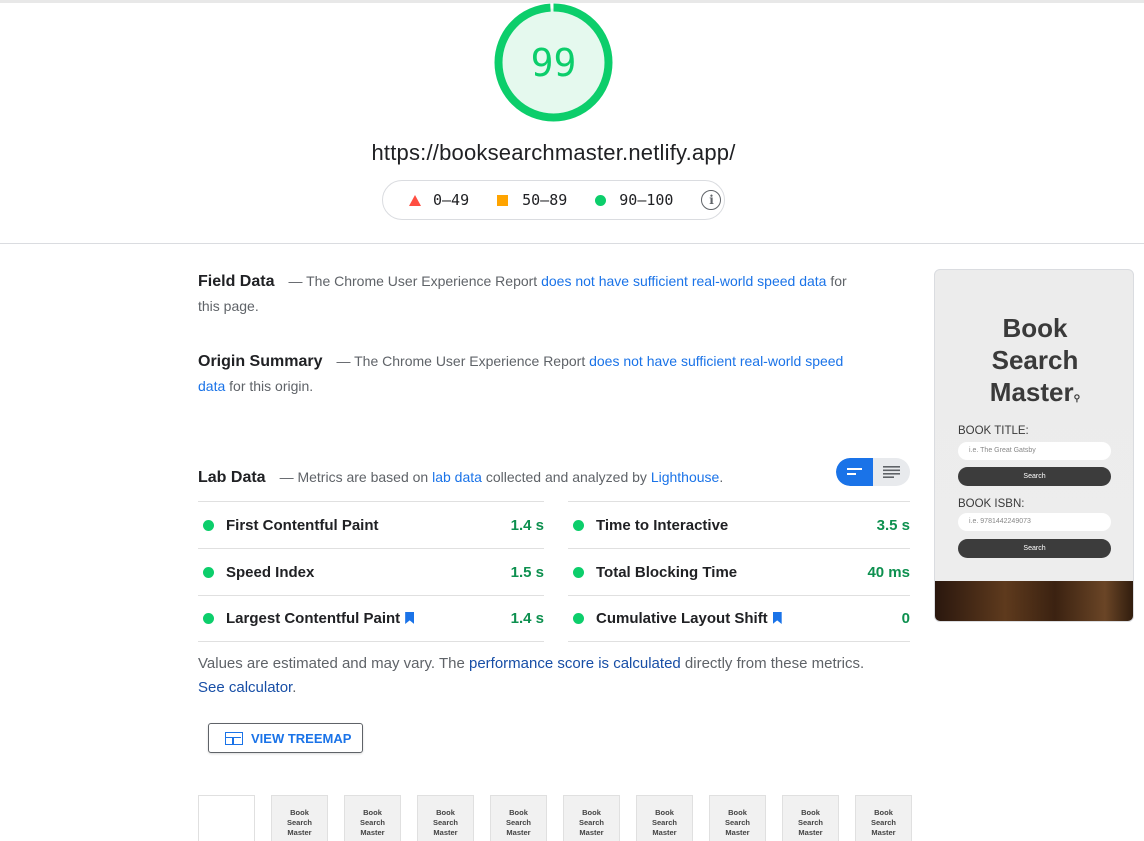 The image size is (1144, 841). What do you see at coordinates (575, 663) in the screenshot?
I see `score-calculated-link: performance score is calculated` at bounding box center [575, 663].